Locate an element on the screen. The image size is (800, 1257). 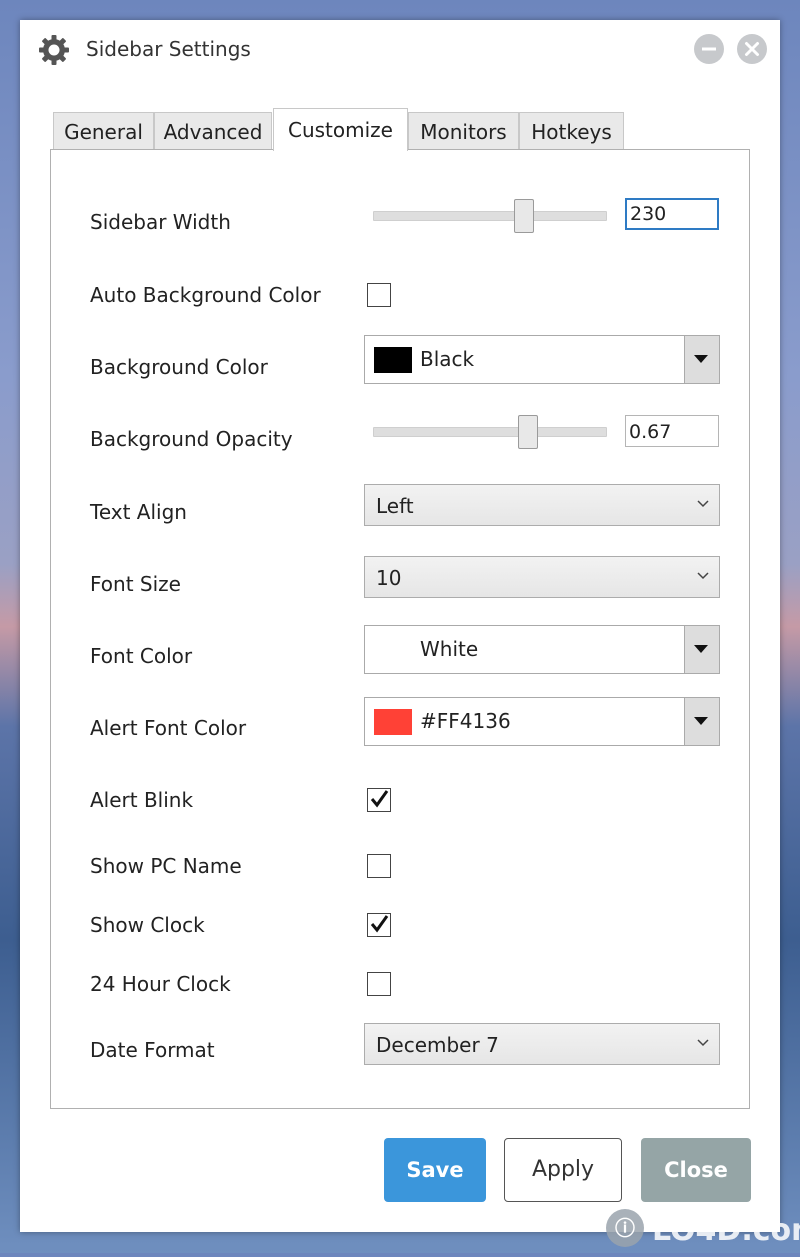
bg-color-dropdown-button is located at coordinates (701, 359).